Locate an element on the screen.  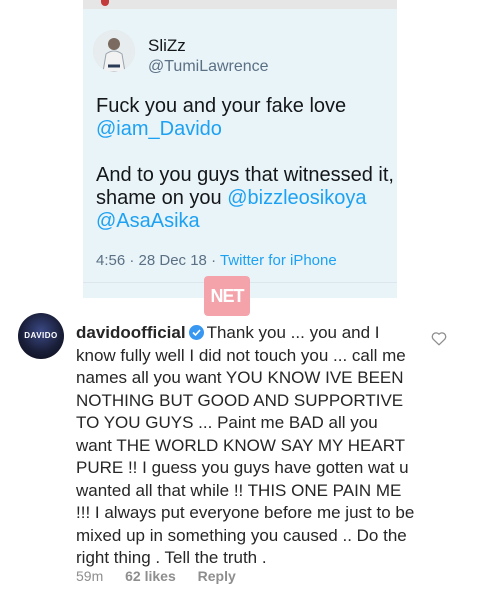
mention-link: @AsaAsika is located at coordinates (148, 221).